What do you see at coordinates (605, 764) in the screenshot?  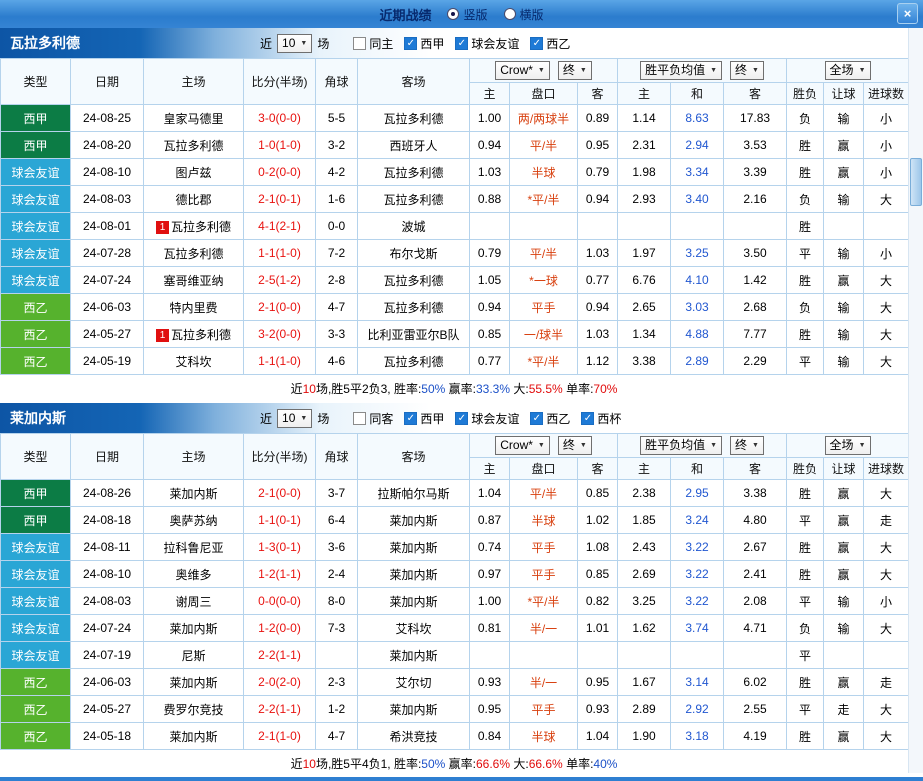 I see `summary-segment: 40%` at bounding box center [605, 764].